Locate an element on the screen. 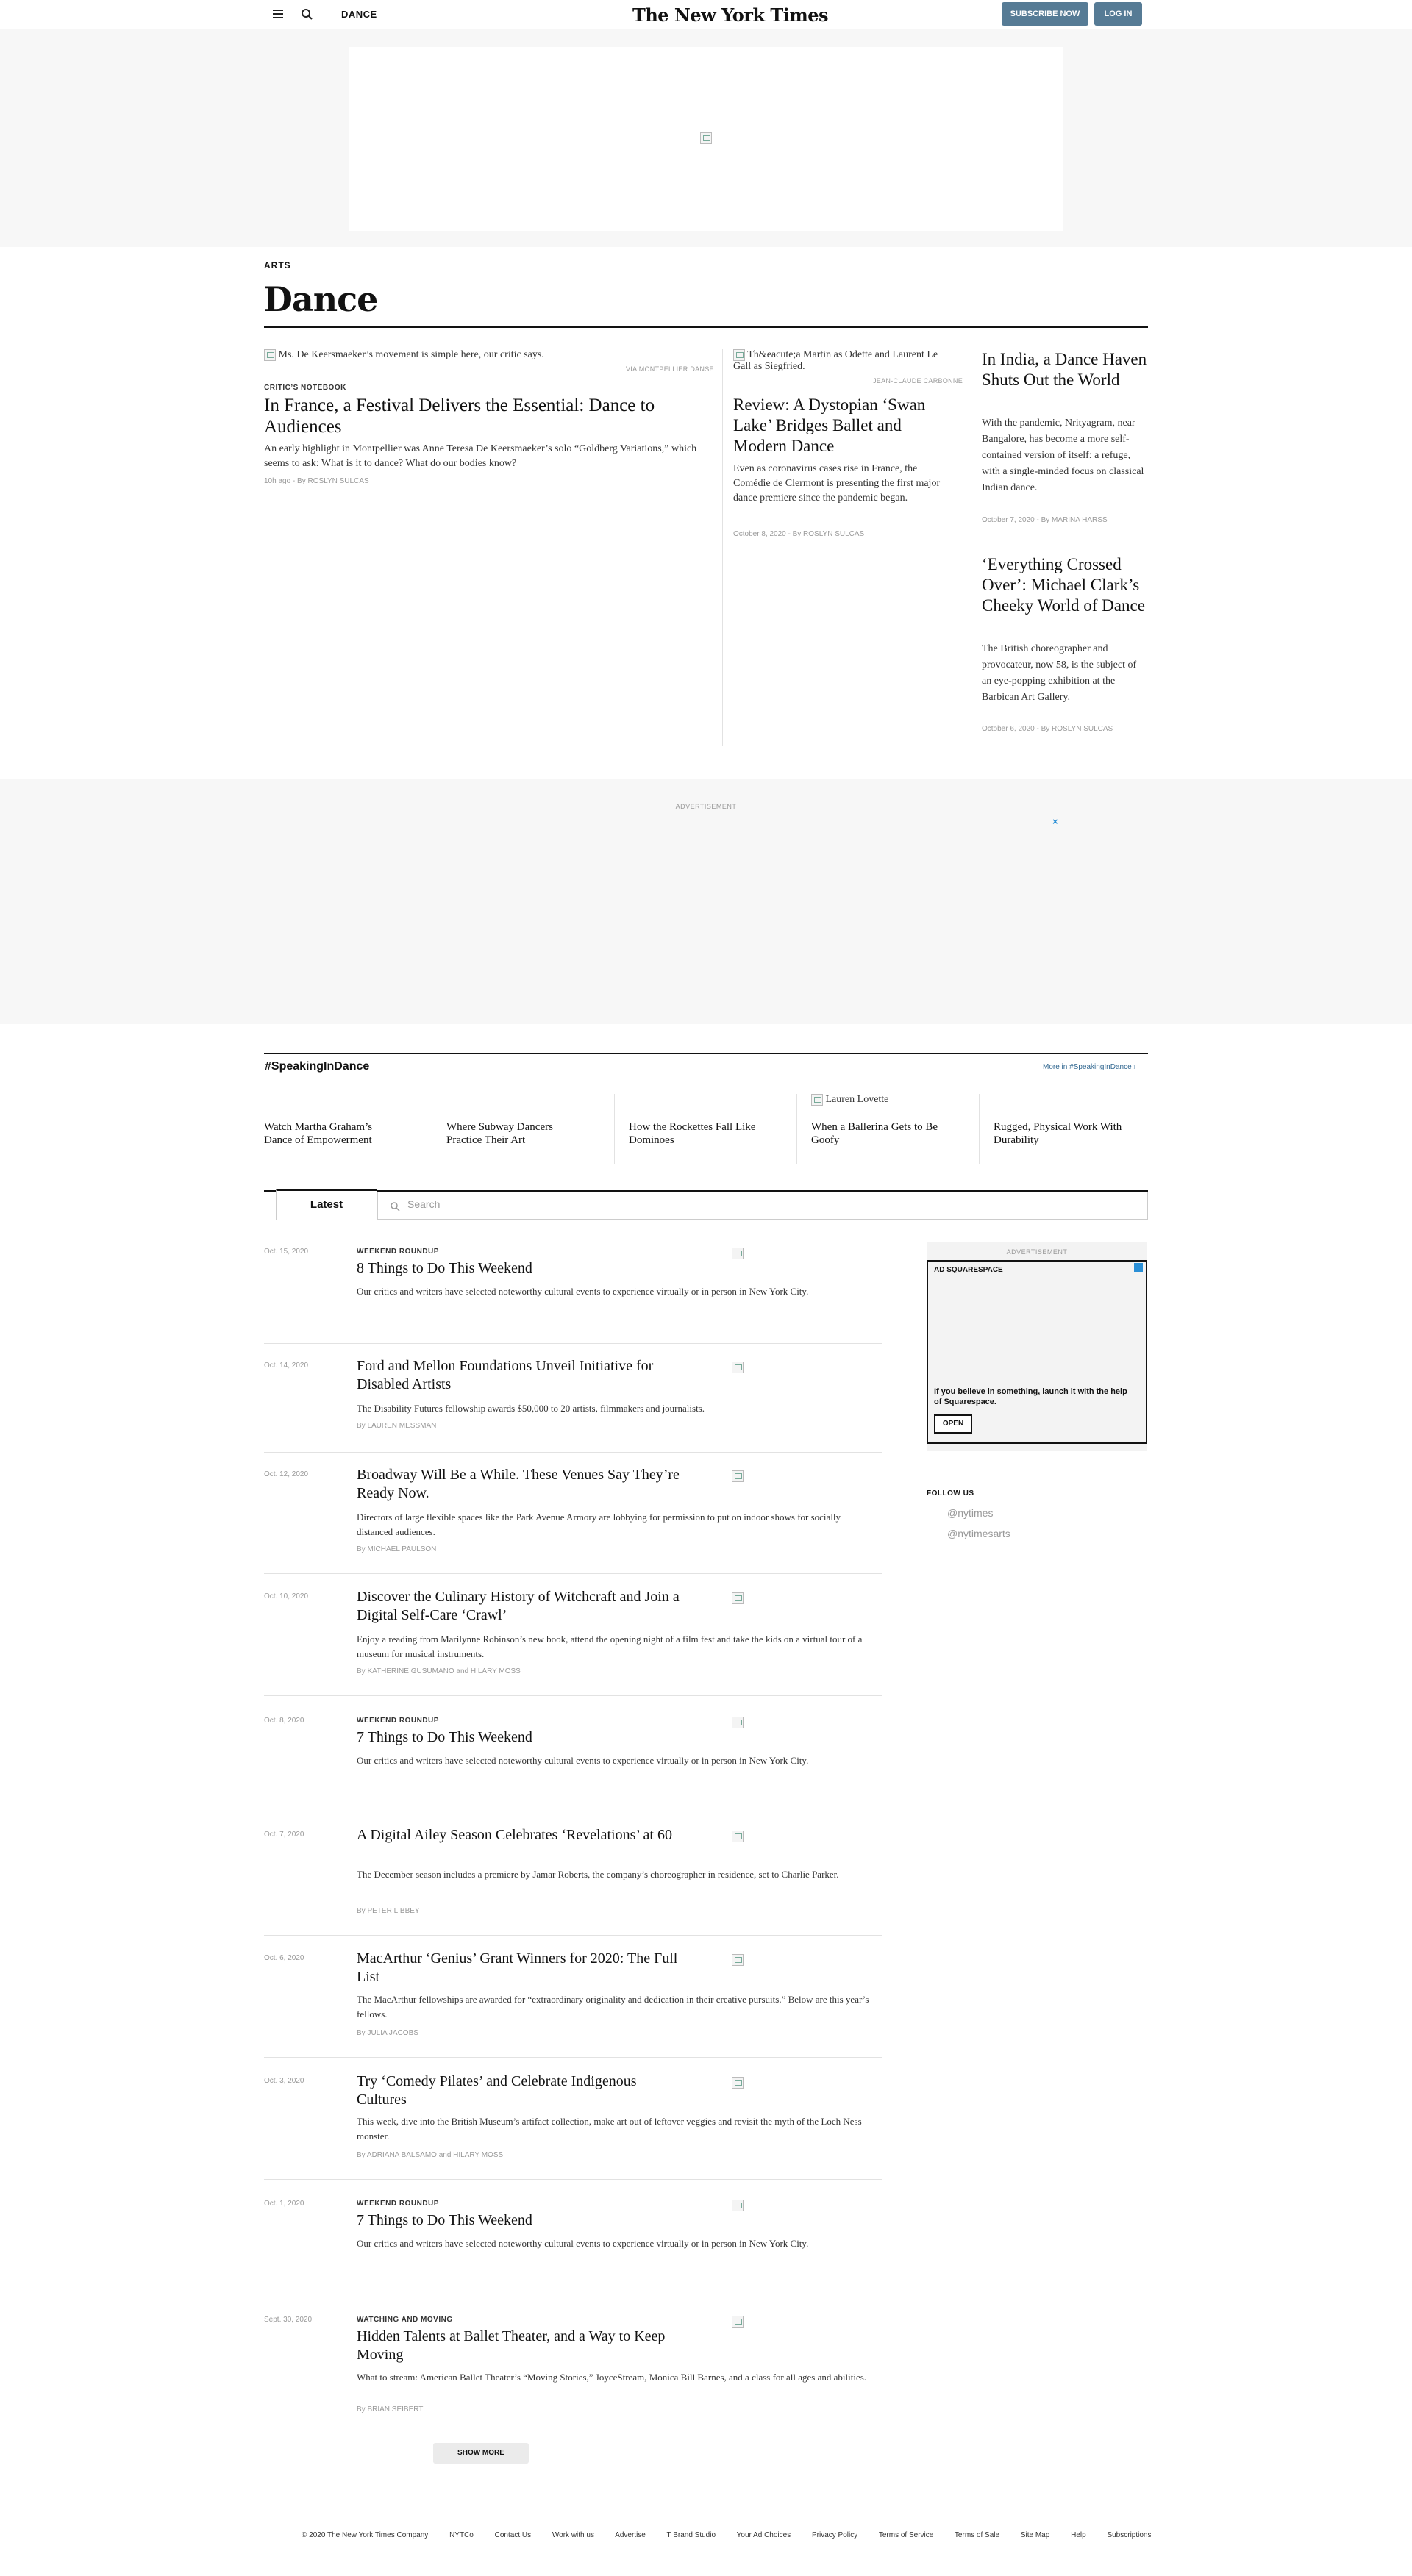 This screenshot has height=2576, width=1412. footer-link: Contact Us is located at coordinates (513, 2535).